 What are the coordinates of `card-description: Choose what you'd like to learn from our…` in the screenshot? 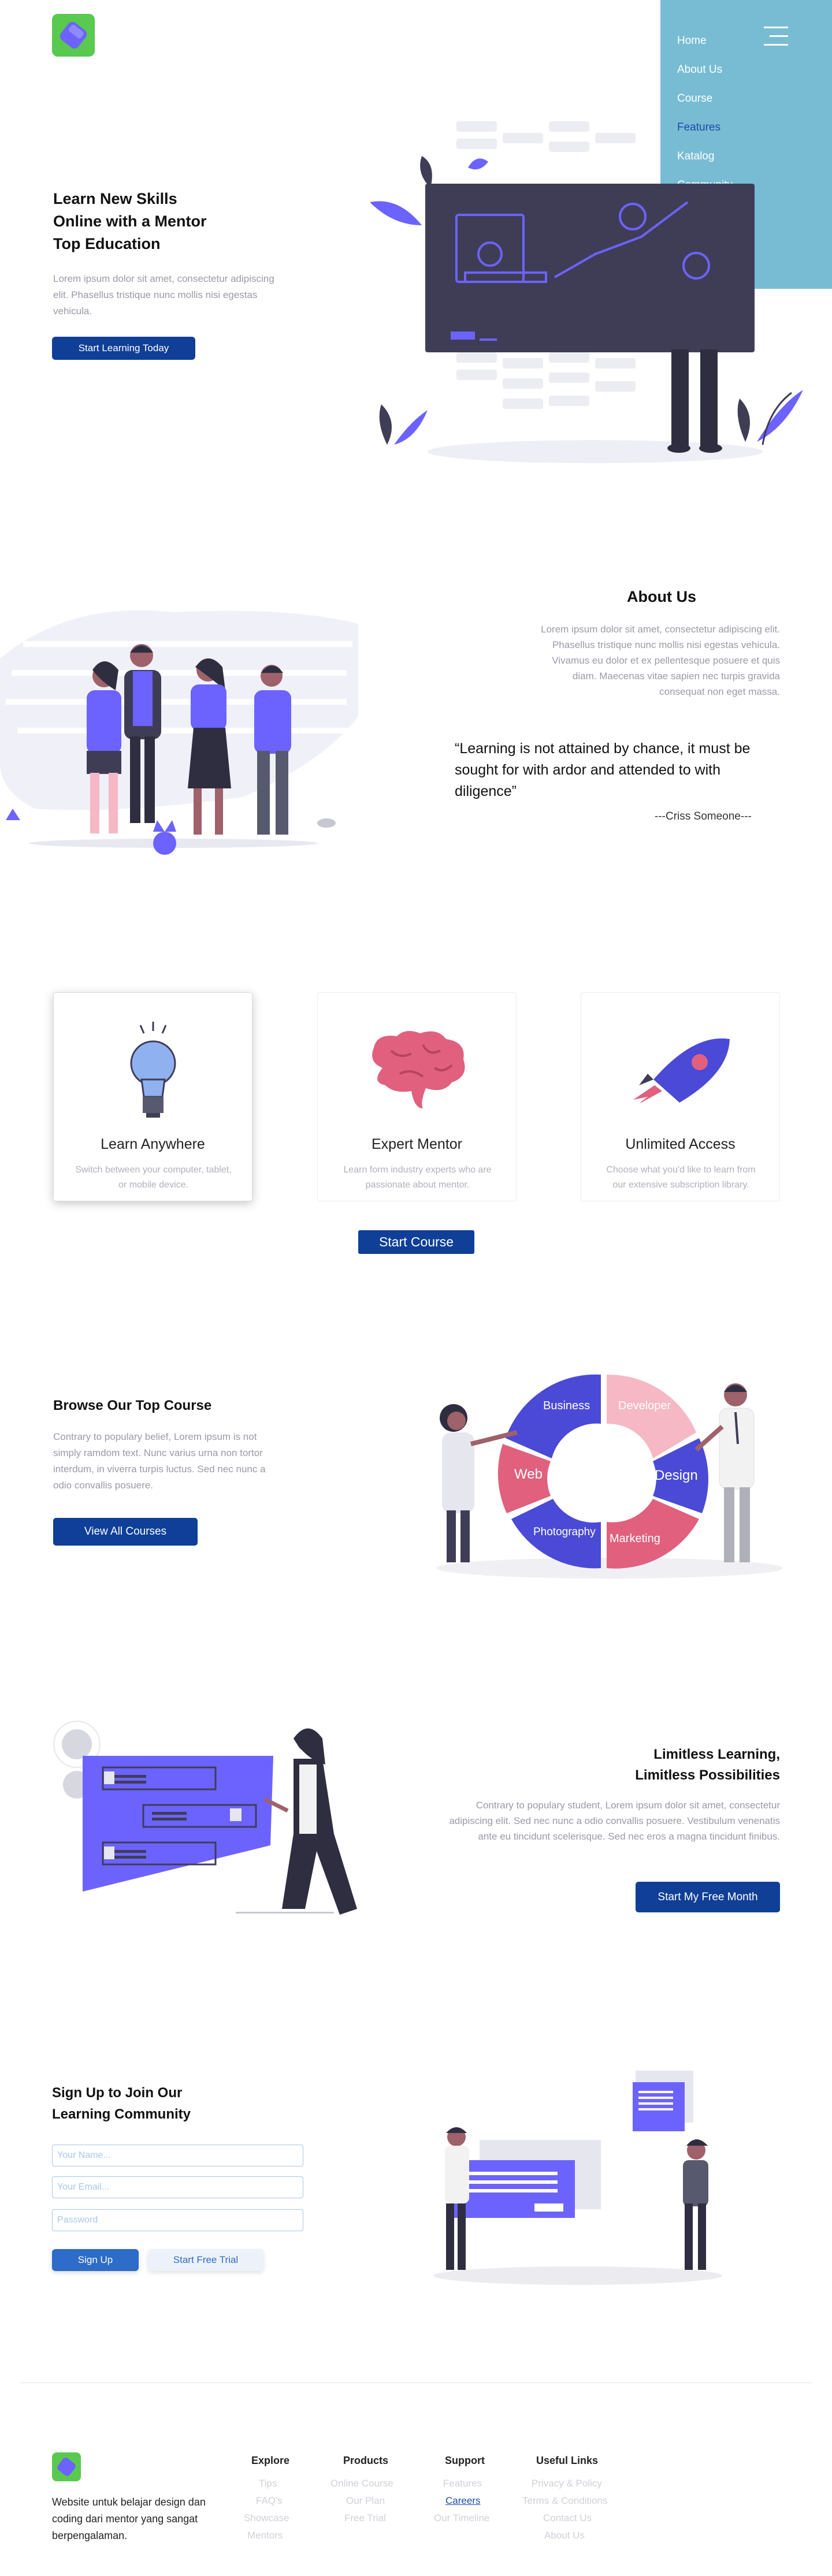 It's located at (681, 1178).